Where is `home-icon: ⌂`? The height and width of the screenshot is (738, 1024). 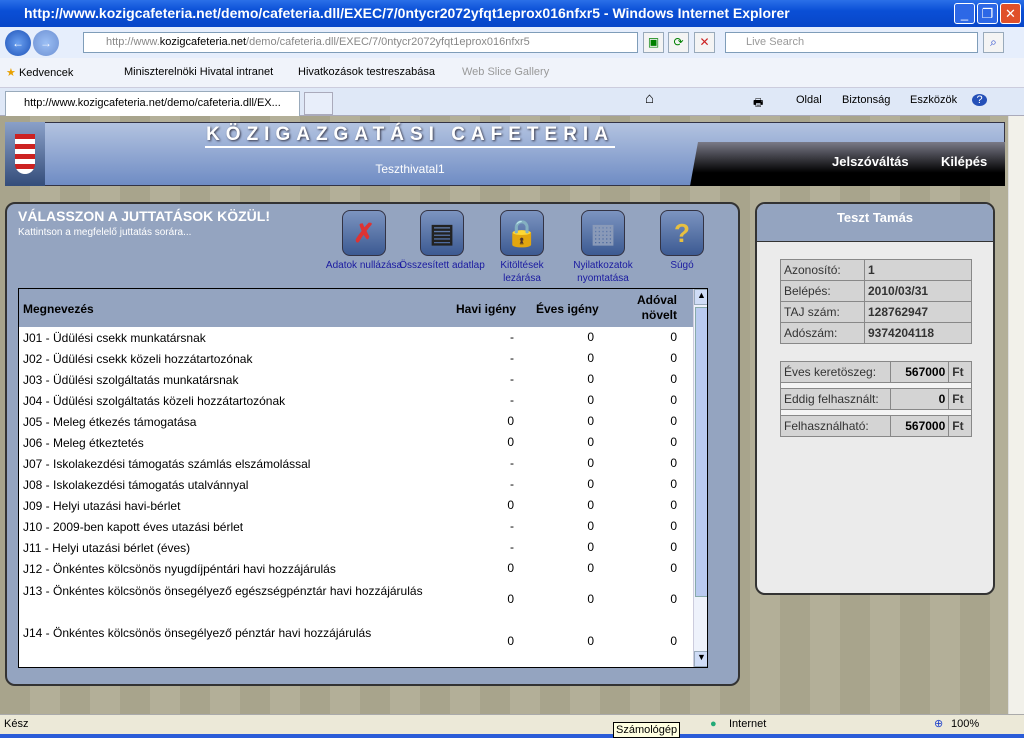 home-icon: ⌂ is located at coordinates (649, 98).